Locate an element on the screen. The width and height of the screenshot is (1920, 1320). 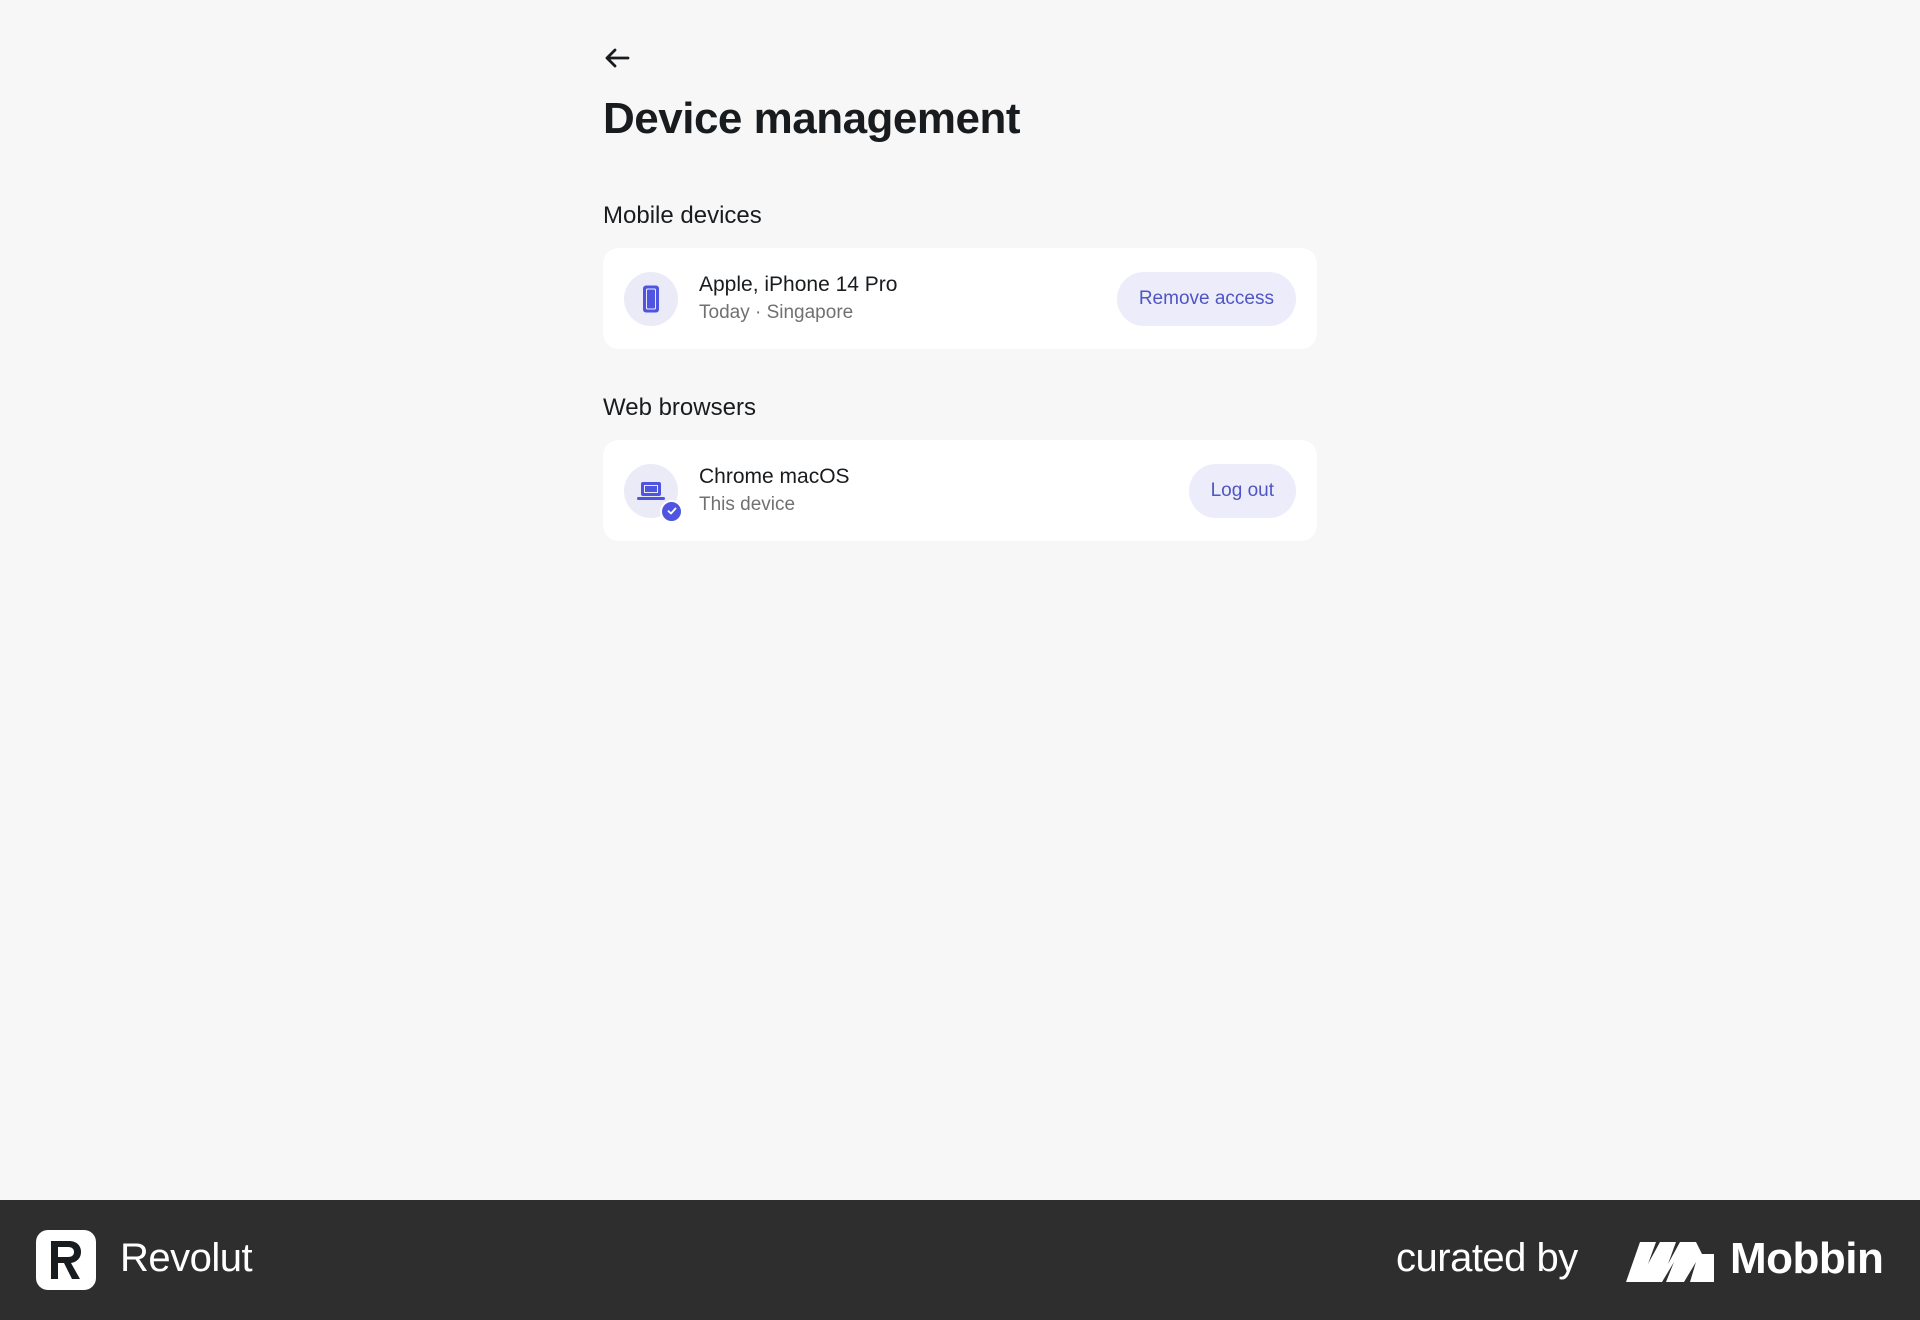
device-name: Apple, iPhone 14 Pro is located at coordinates (798, 284).